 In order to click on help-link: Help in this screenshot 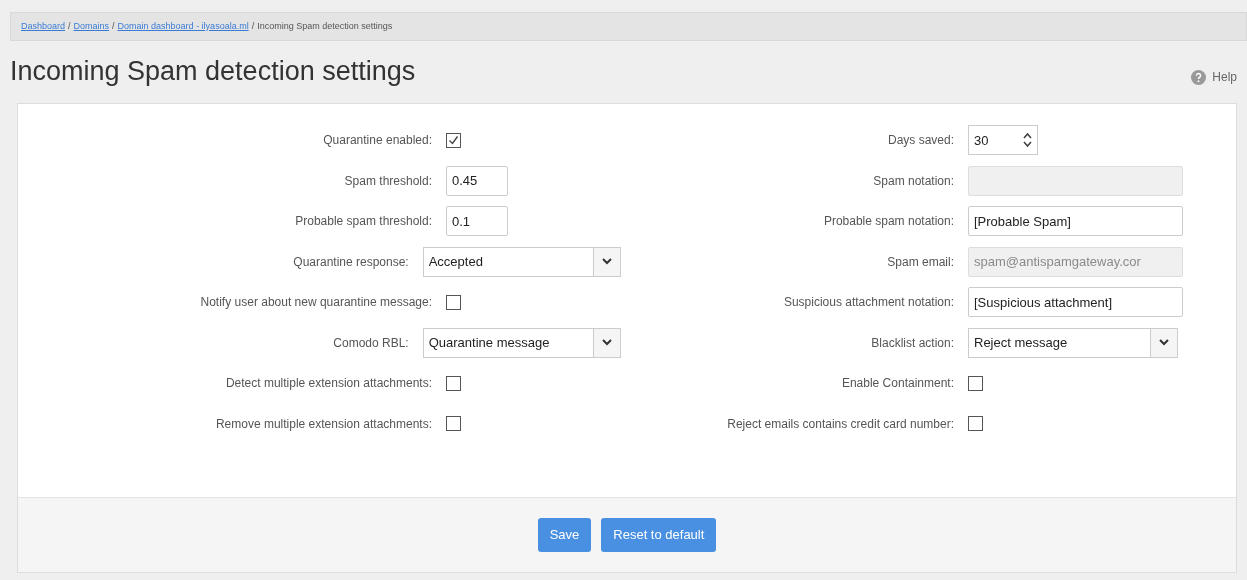, I will do `click(1214, 77)`.